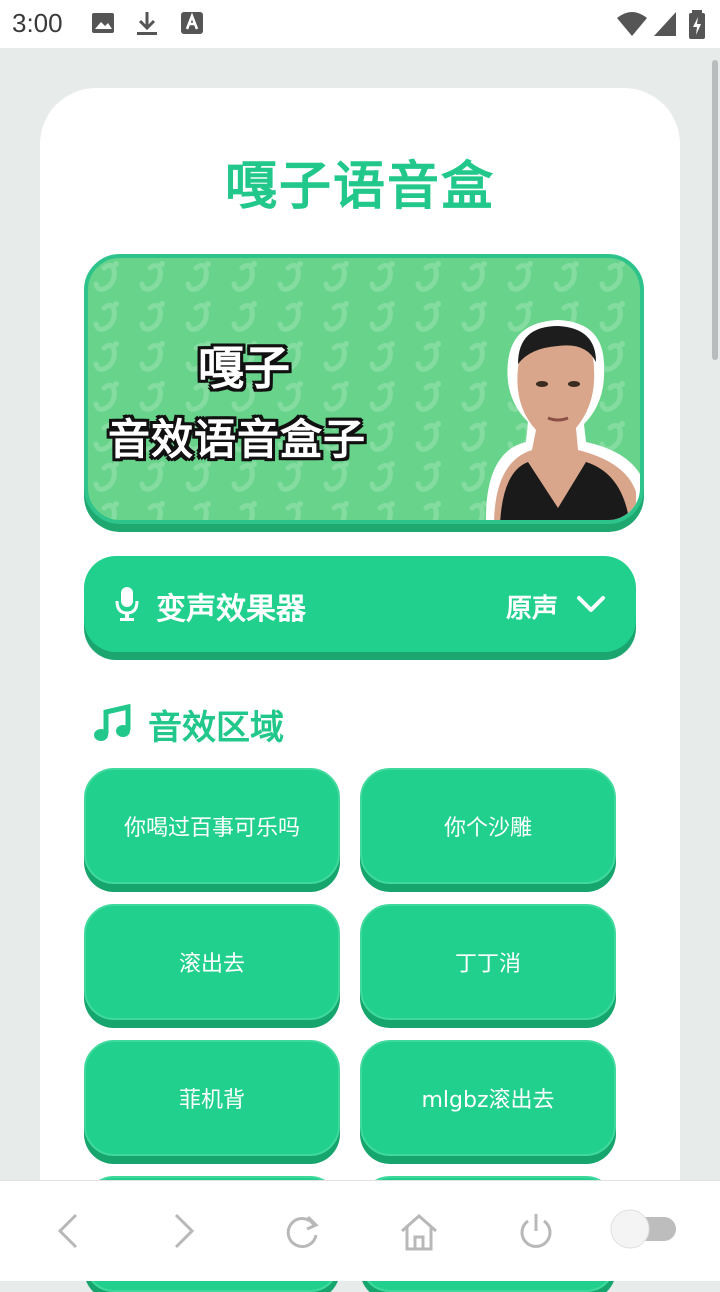 This screenshot has width=720, height=1292. I want to click on microphone-icon, so click(127, 604).